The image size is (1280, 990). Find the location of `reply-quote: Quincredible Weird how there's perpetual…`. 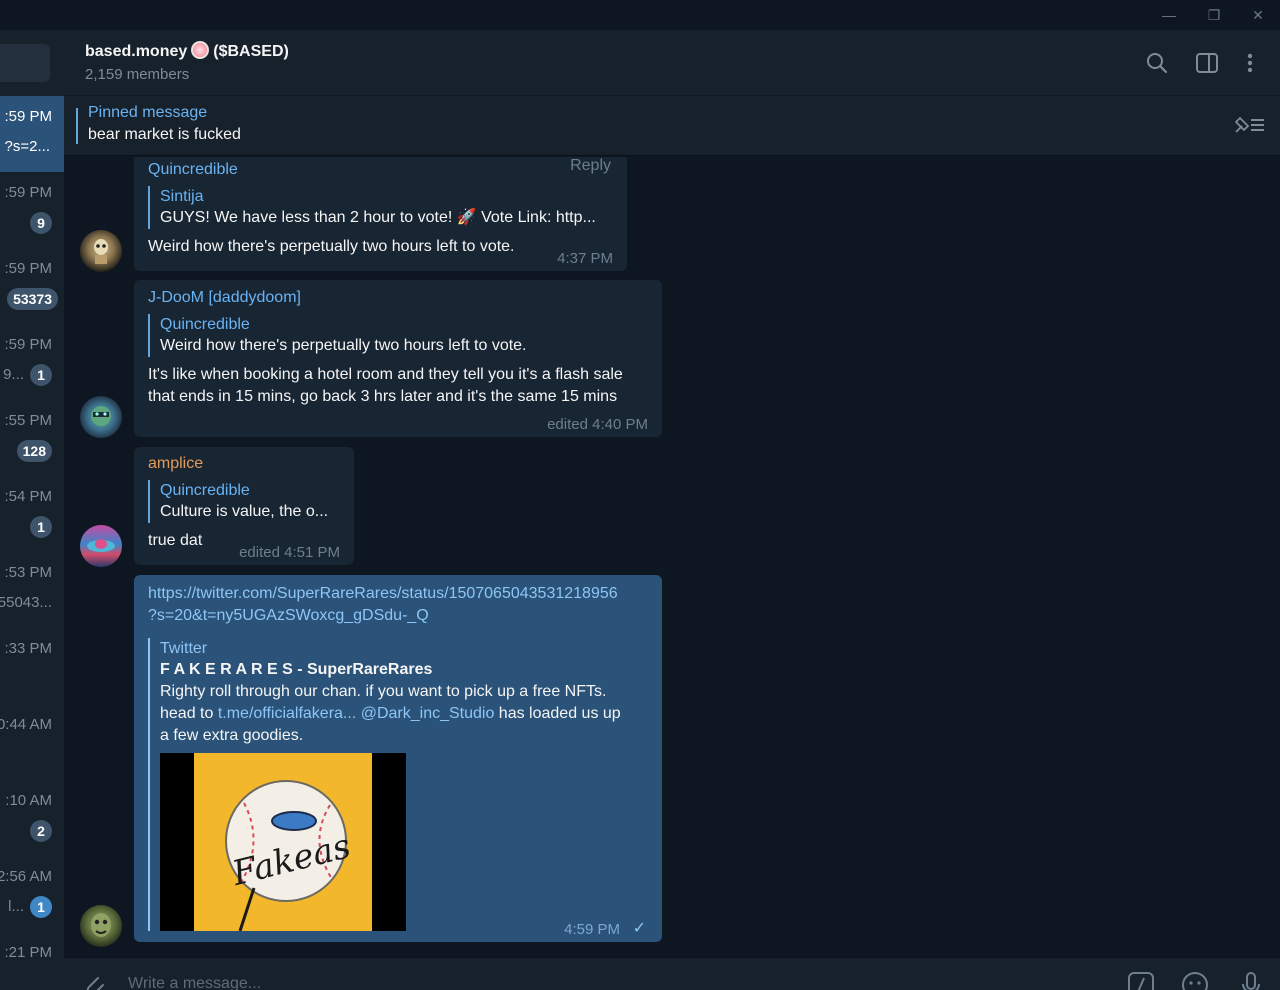

reply-quote: Quincredible Weird how there's perpetual… is located at coordinates (398, 335).